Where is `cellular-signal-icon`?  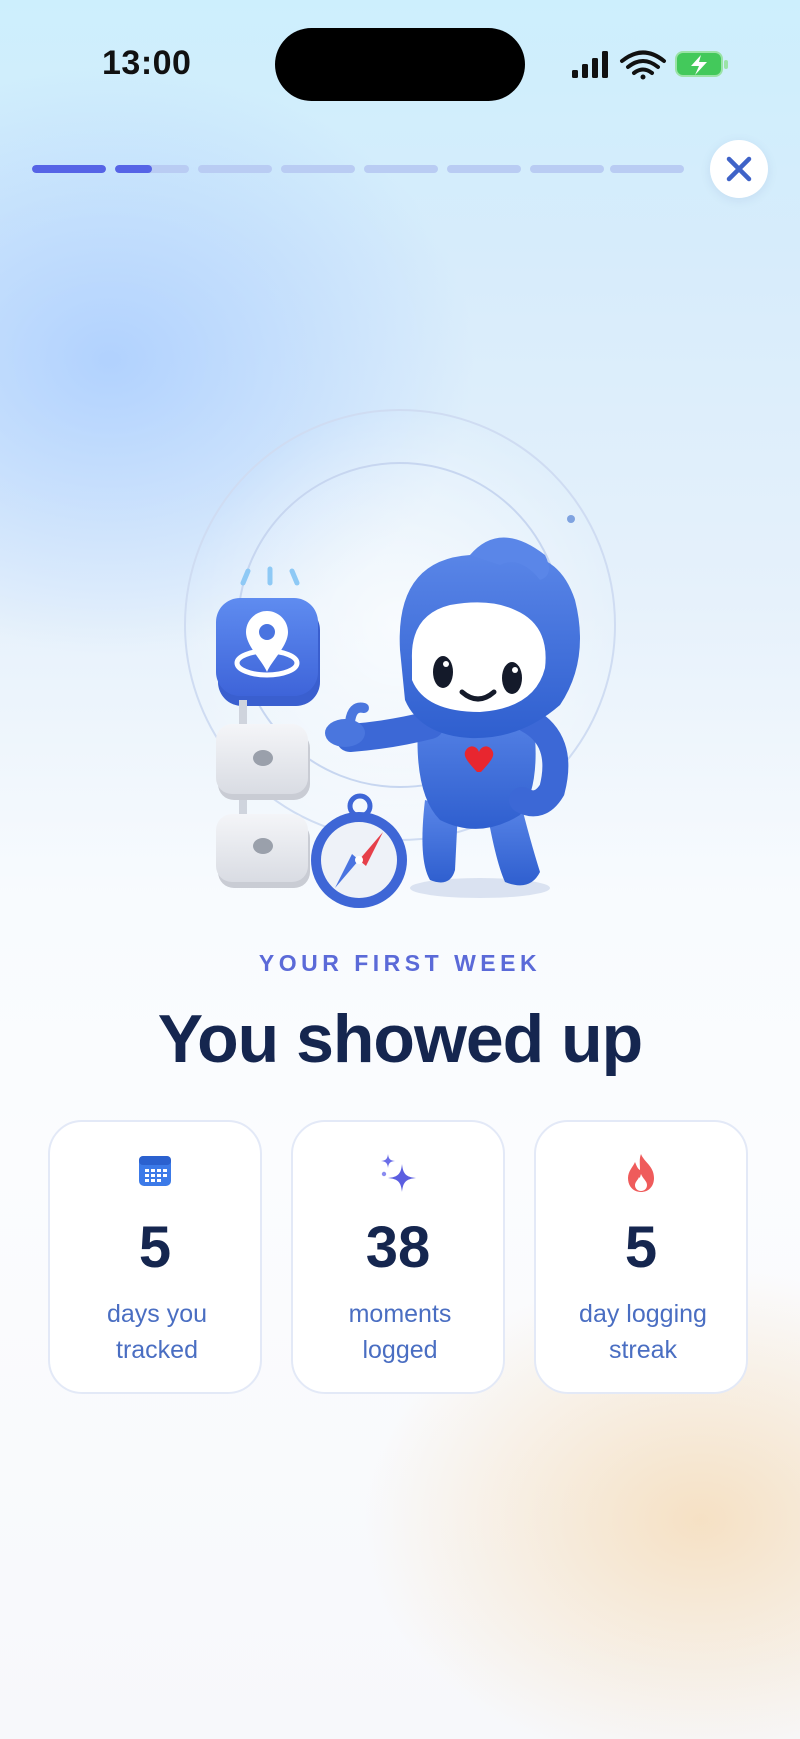 cellular-signal-icon is located at coordinates (590, 64).